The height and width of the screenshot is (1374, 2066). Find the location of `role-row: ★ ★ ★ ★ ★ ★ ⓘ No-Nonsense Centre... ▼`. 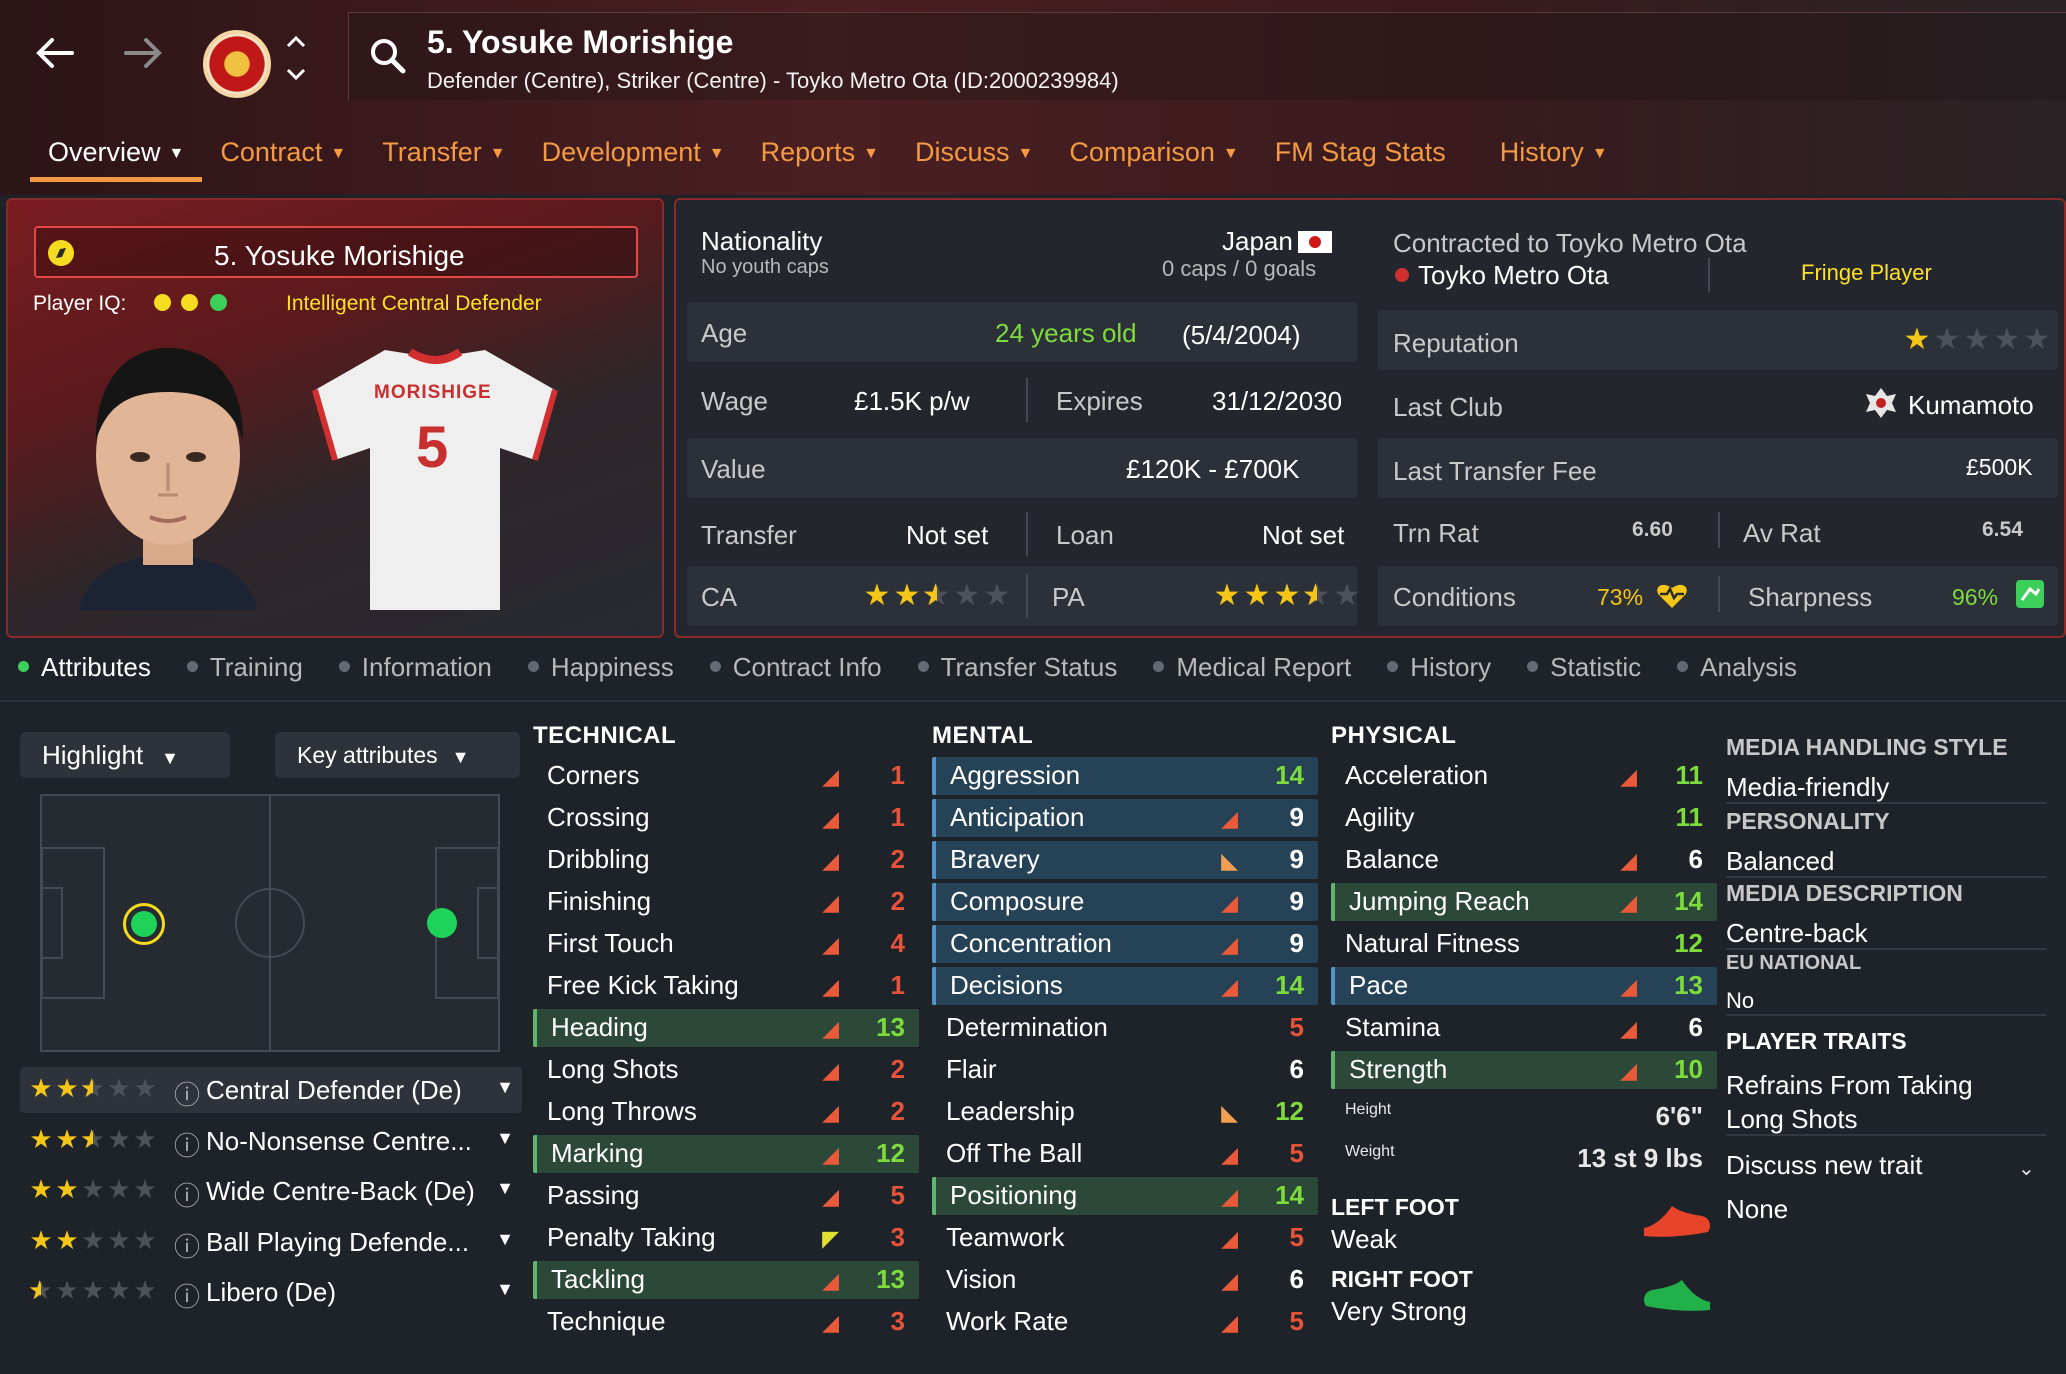

role-row: ★ ★ ★ ★ ★ ★ ⓘ No-Nonsense Centre... ▼ is located at coordinates (271, 1141).